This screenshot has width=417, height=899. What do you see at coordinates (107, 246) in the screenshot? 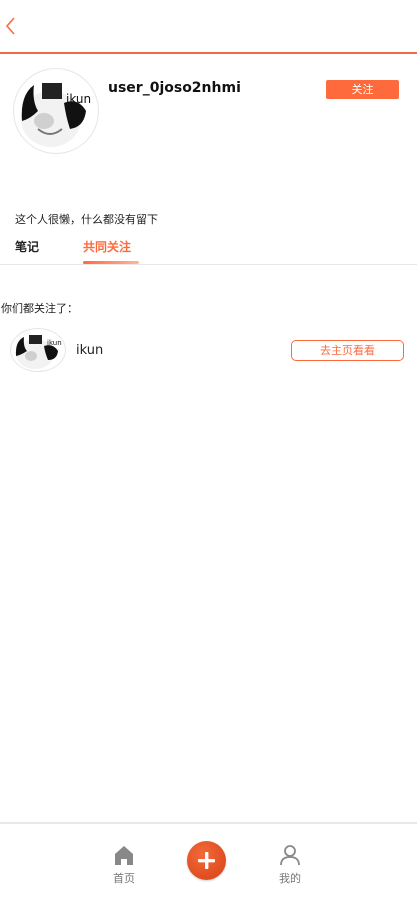
I see `tab-common-follows: 共同关注` at bounding box center [107, 246].